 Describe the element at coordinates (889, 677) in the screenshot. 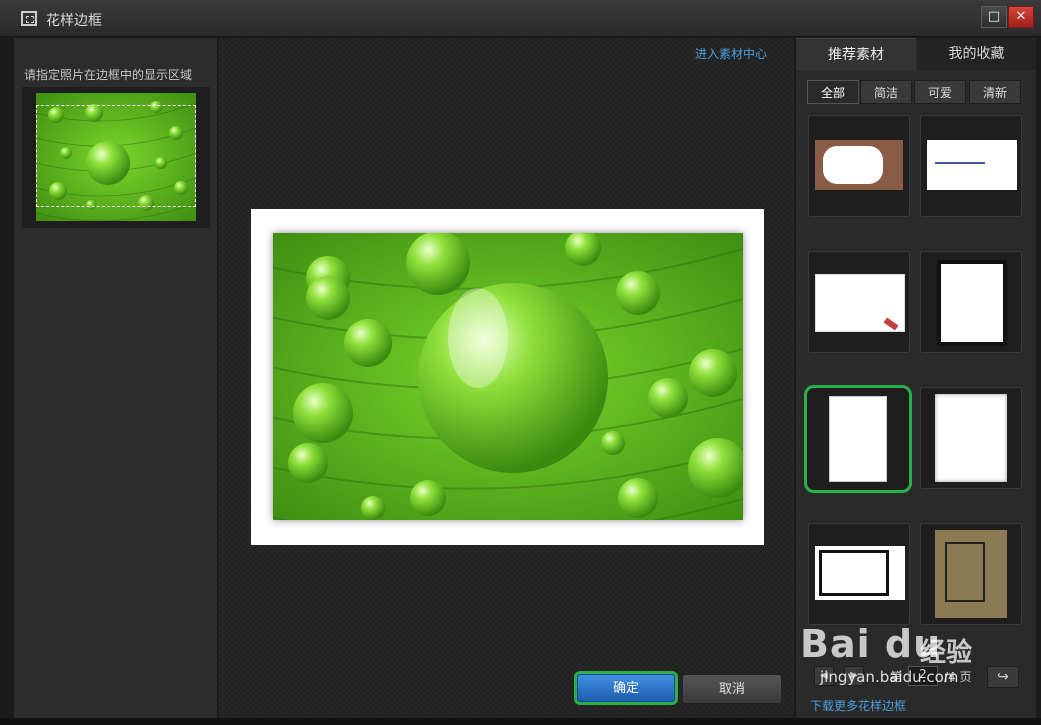

I see `watermark-url: jingyan.baidu.com` at that location.